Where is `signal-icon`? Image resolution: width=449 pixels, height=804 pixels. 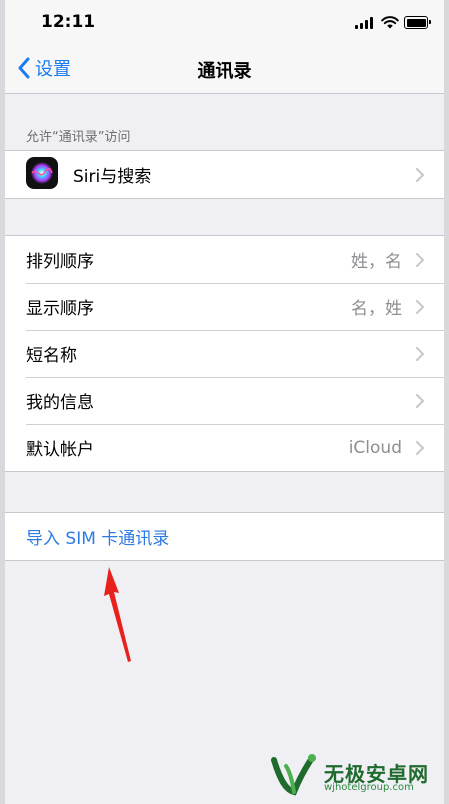 signal-icon is located at coordinates (366, 23).